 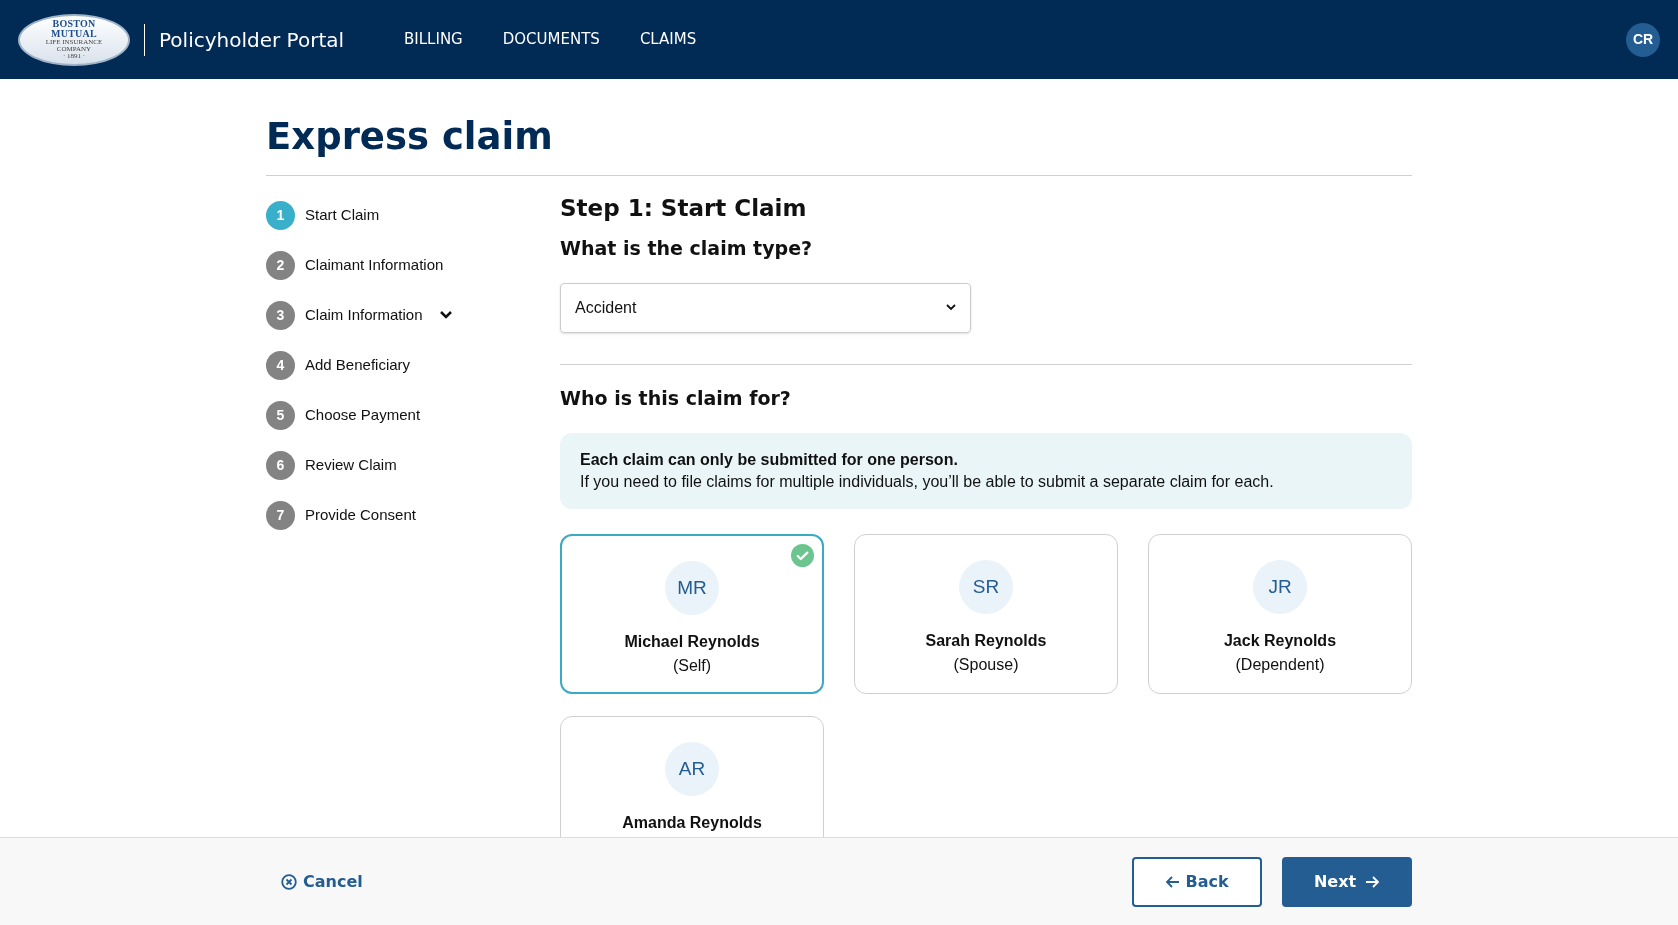 What do you see at coordinates (280, 215) in the screenshot?
I see `step-number: 1` at bounding box center [280, 215].